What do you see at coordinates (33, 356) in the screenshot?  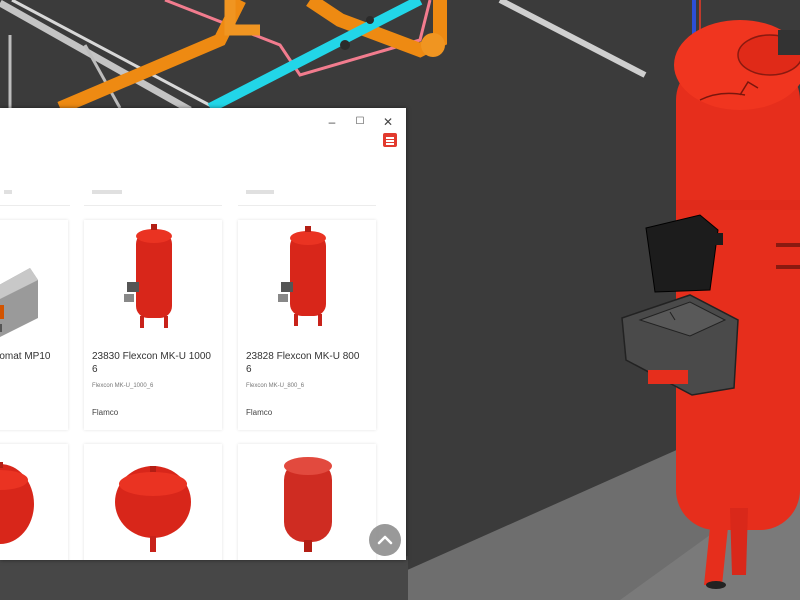 I see `product-title: romat MP10` at bounding box center [33, 356].